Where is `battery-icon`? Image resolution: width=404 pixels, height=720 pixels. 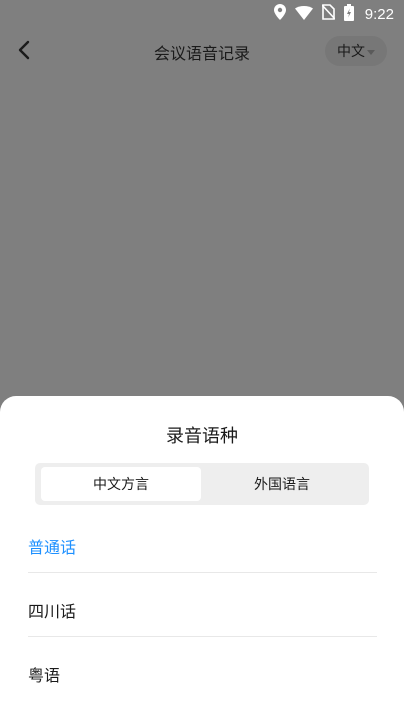 battery-icon is located at coordinates (348, 14).